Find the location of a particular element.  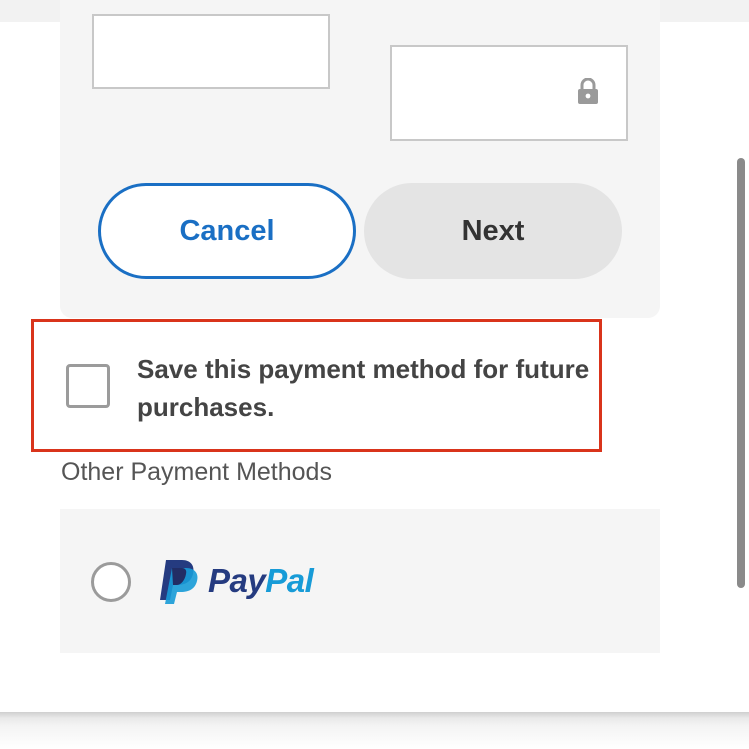

paypal-logo: PayPal is located at coordinates (236, 581).